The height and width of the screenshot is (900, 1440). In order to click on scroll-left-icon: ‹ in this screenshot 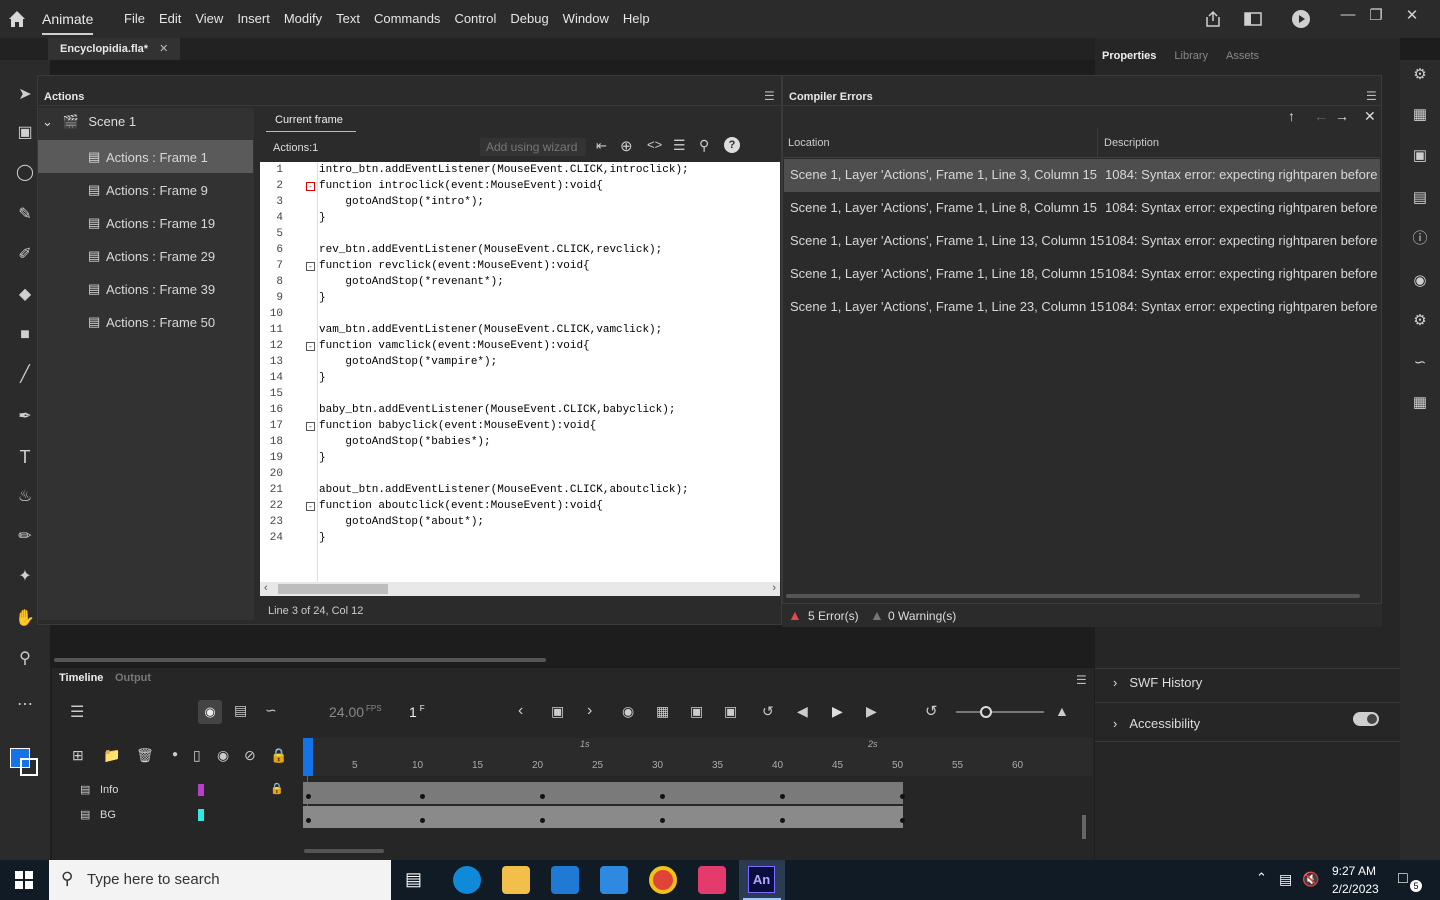, I will do `click(266, 588)`.